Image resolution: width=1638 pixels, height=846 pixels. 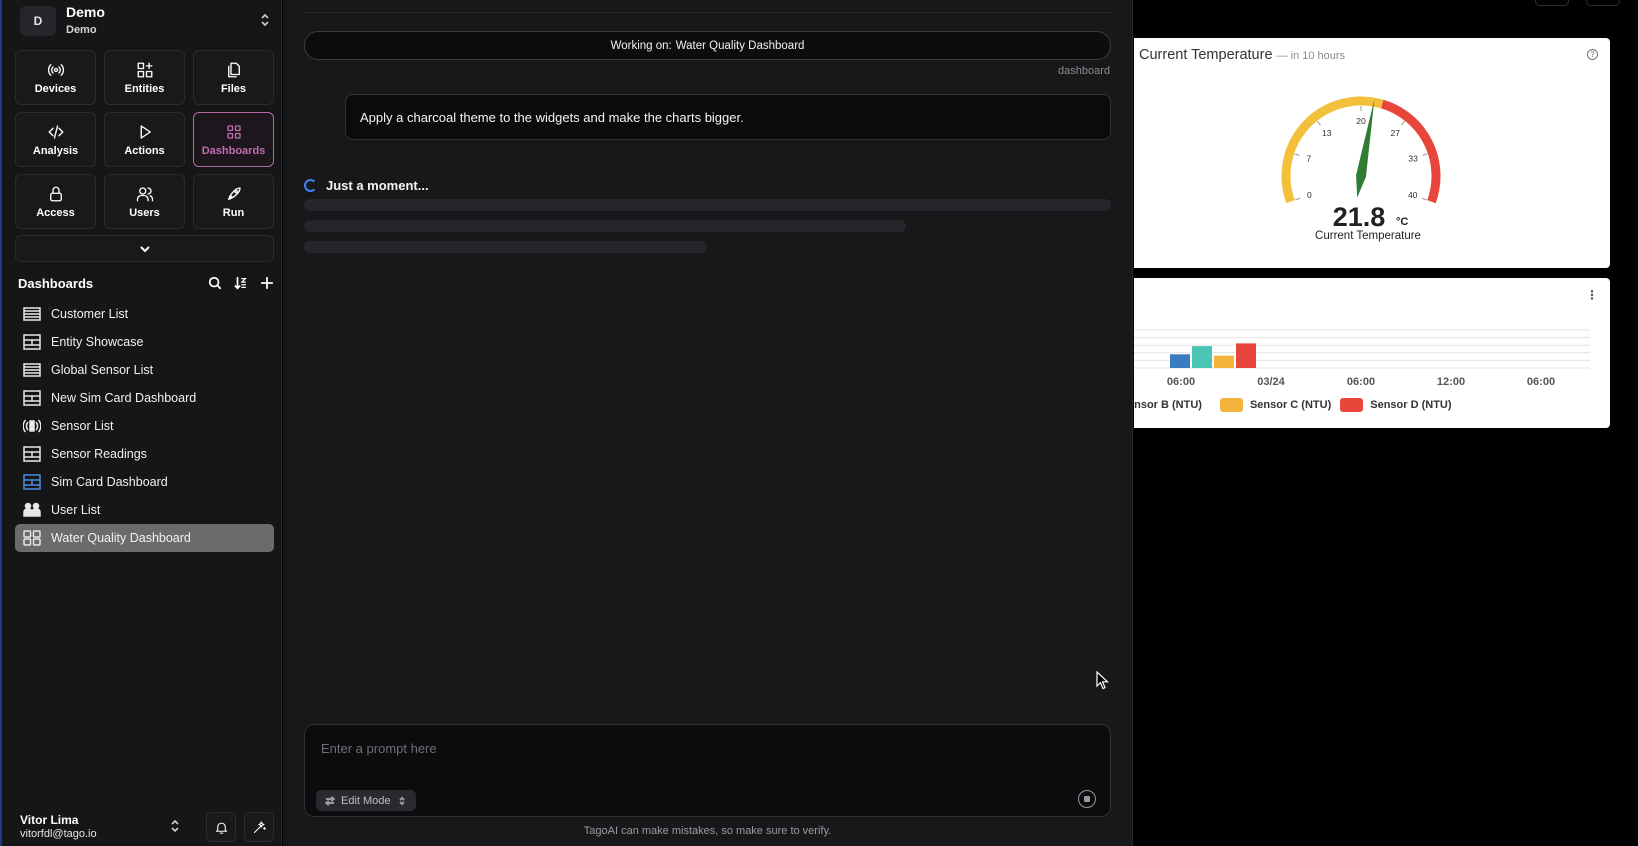 I want to click on chart-x-tick-label: 06:00, so click(x=1361, y=382).